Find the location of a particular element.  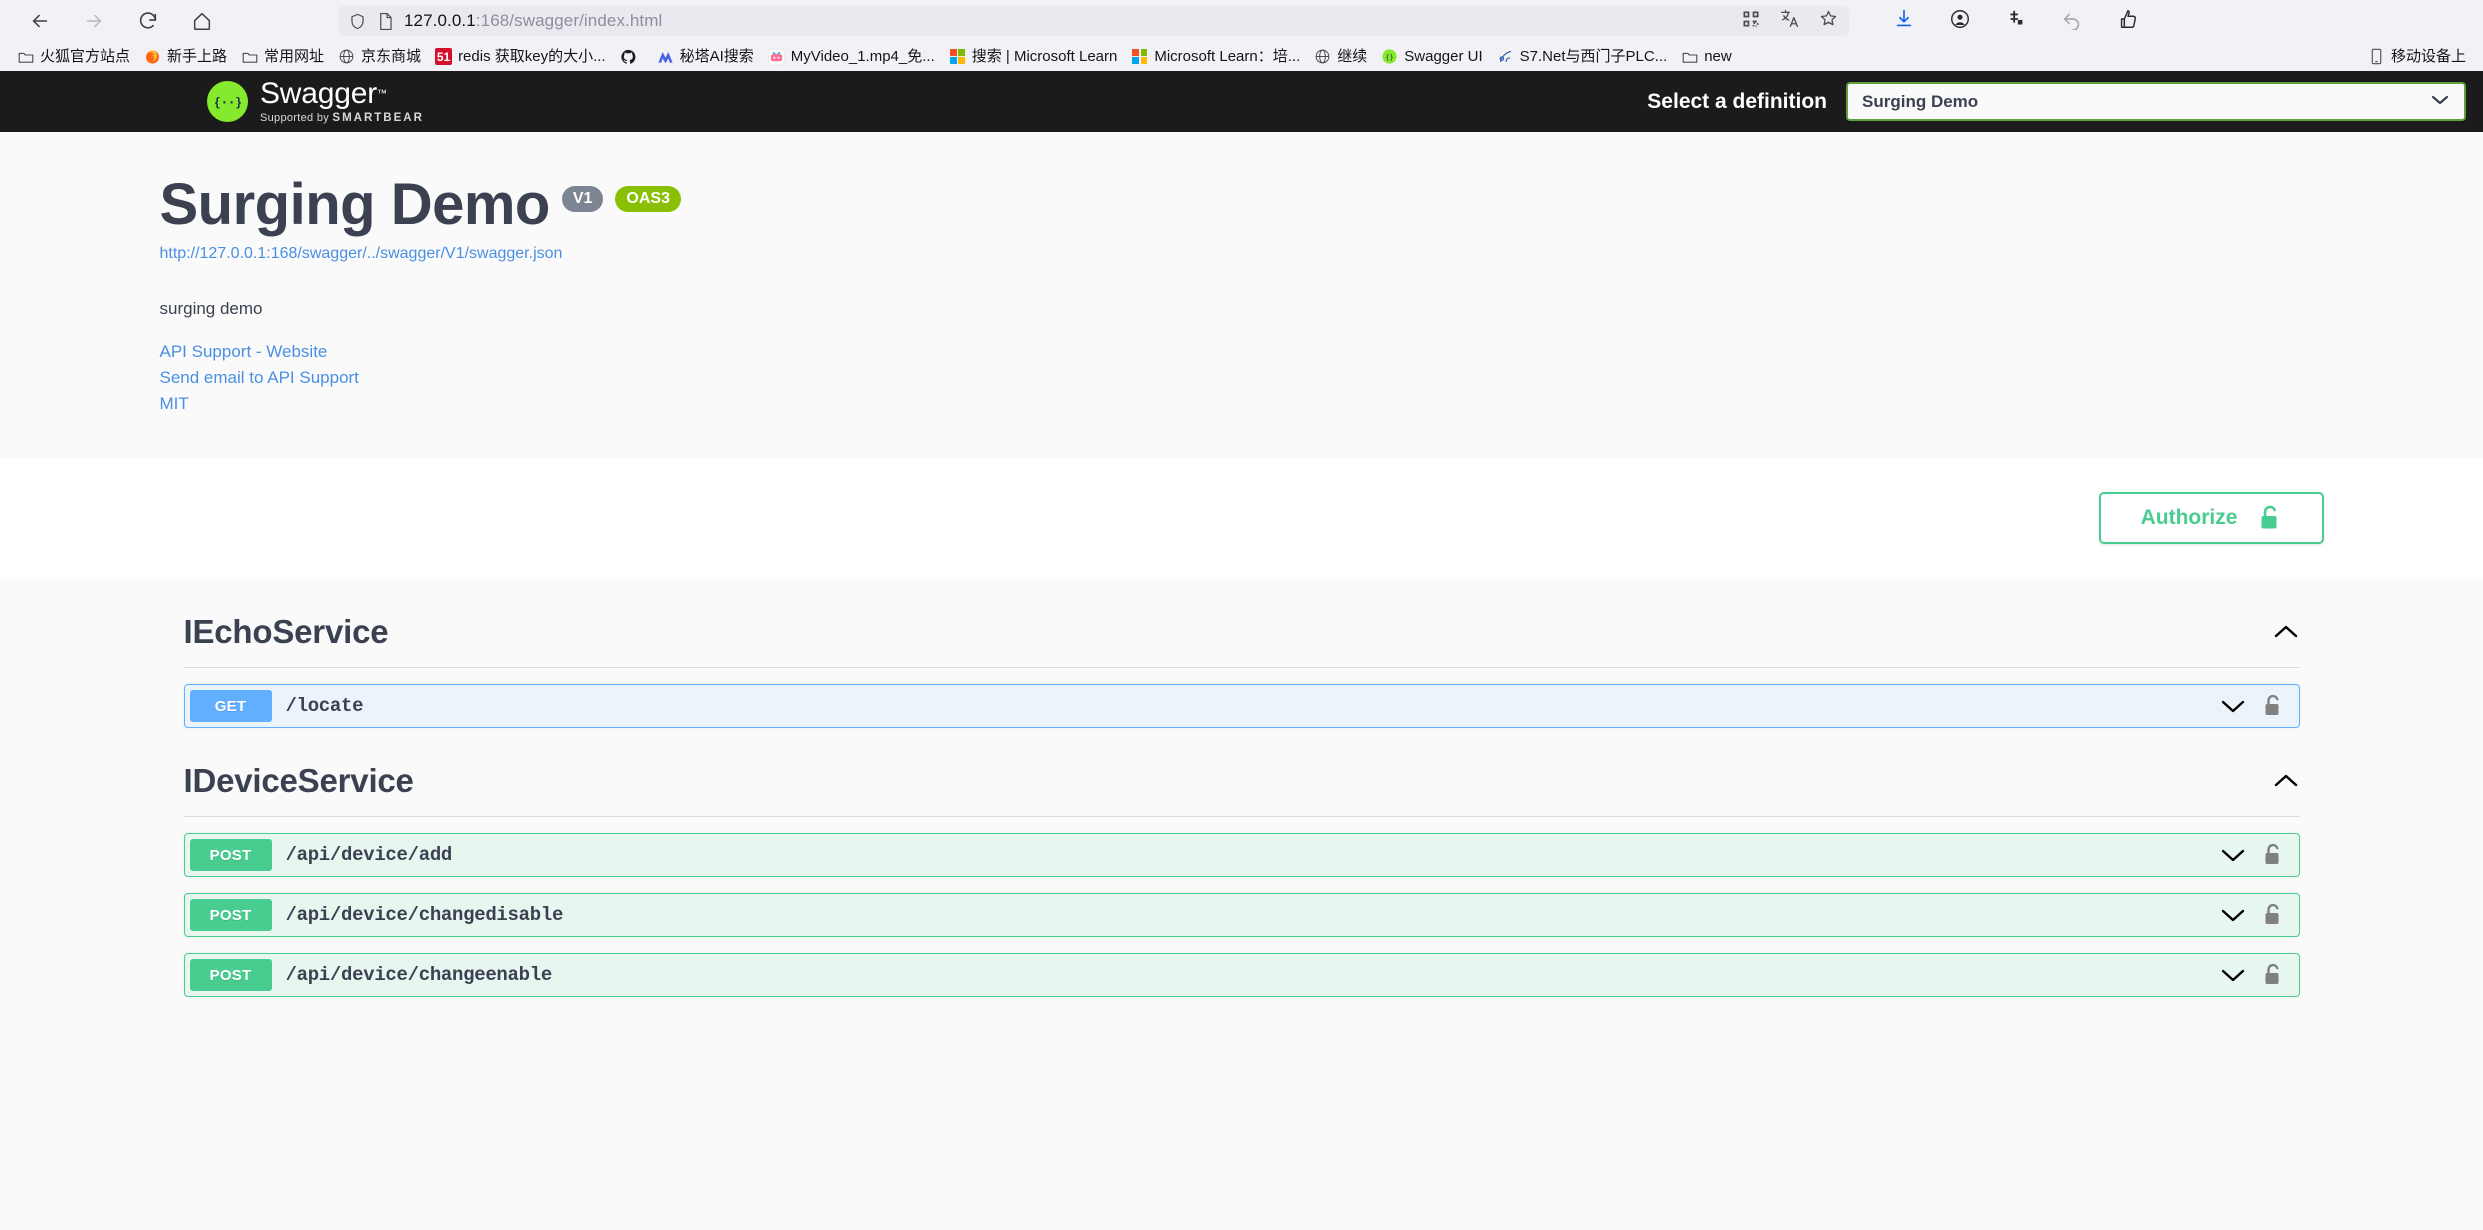

bookmark-label: 搜索 | Microsoft Learn is located at coordinates (1044, 56).